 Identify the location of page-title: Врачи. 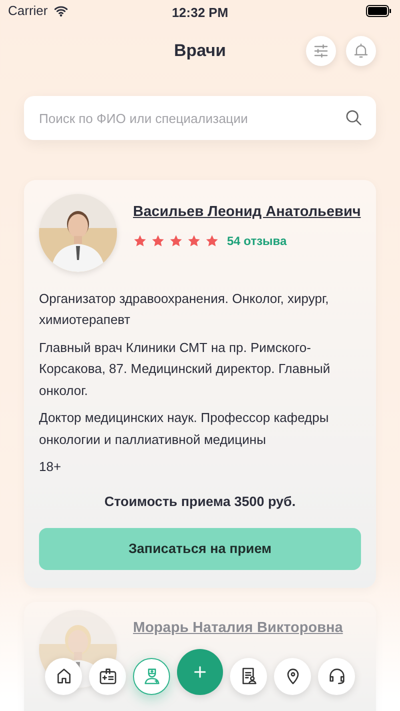
(200, 51).